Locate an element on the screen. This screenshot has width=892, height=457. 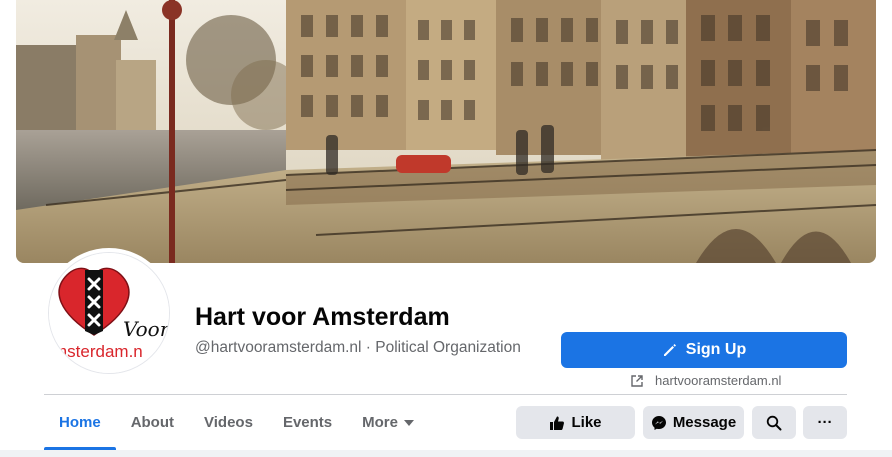
messenger-icon is located at coordinates (658, 422).